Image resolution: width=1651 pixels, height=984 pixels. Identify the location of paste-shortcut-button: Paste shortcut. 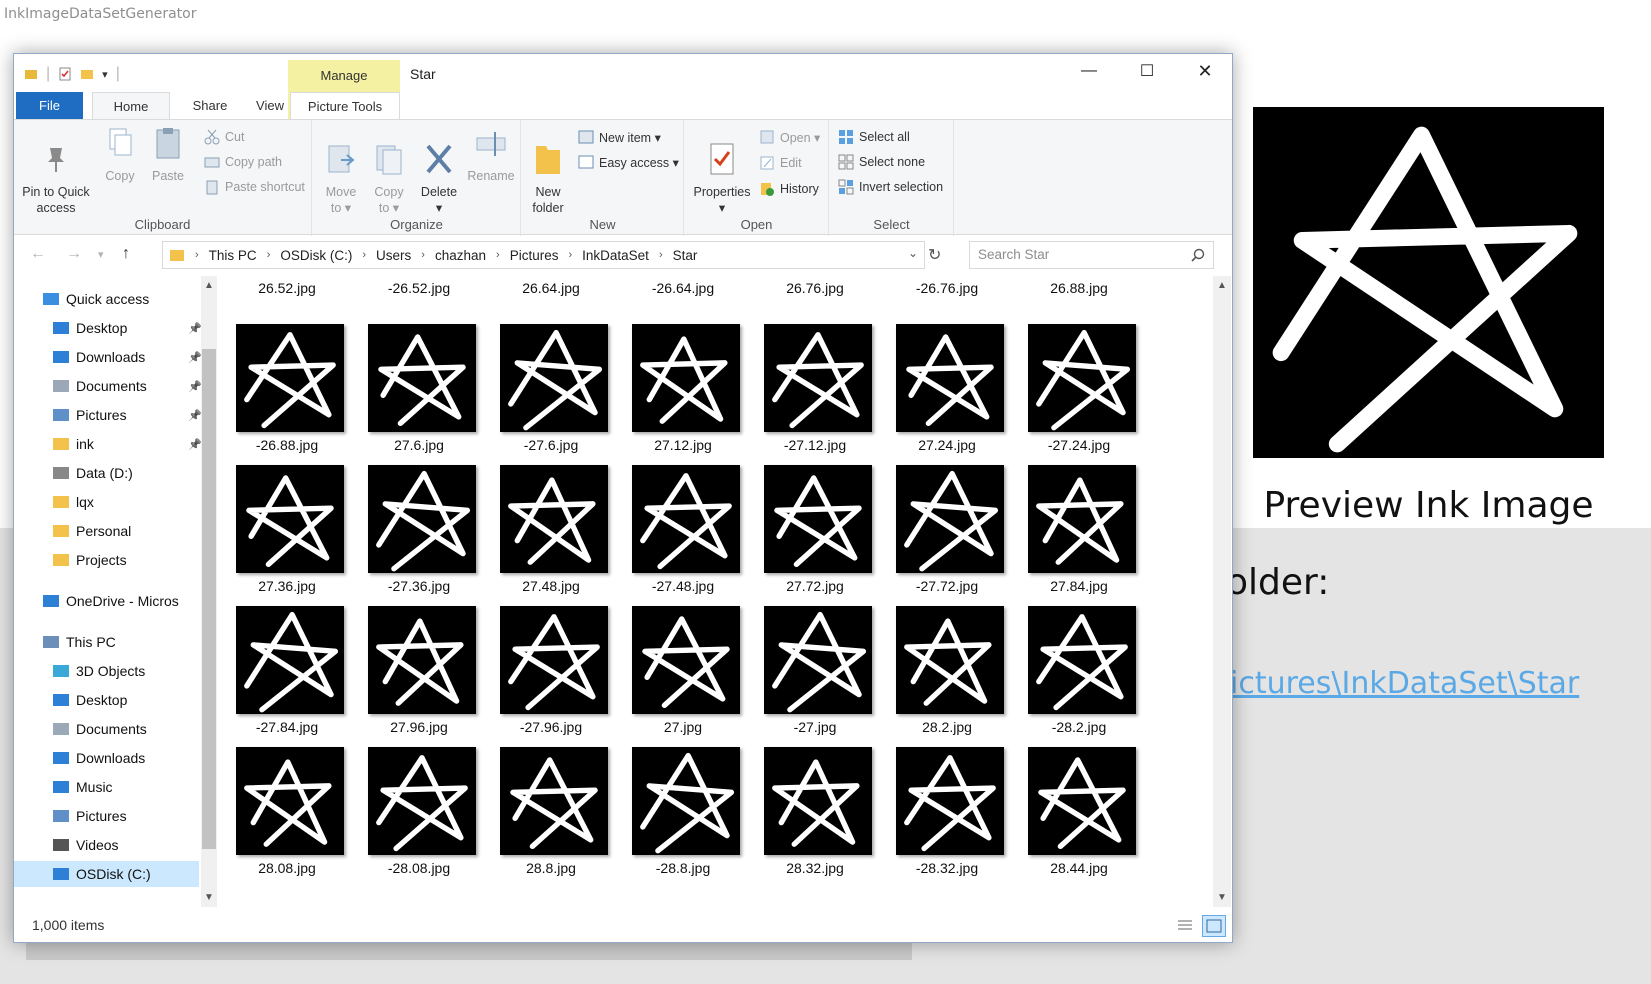
(254, 187).